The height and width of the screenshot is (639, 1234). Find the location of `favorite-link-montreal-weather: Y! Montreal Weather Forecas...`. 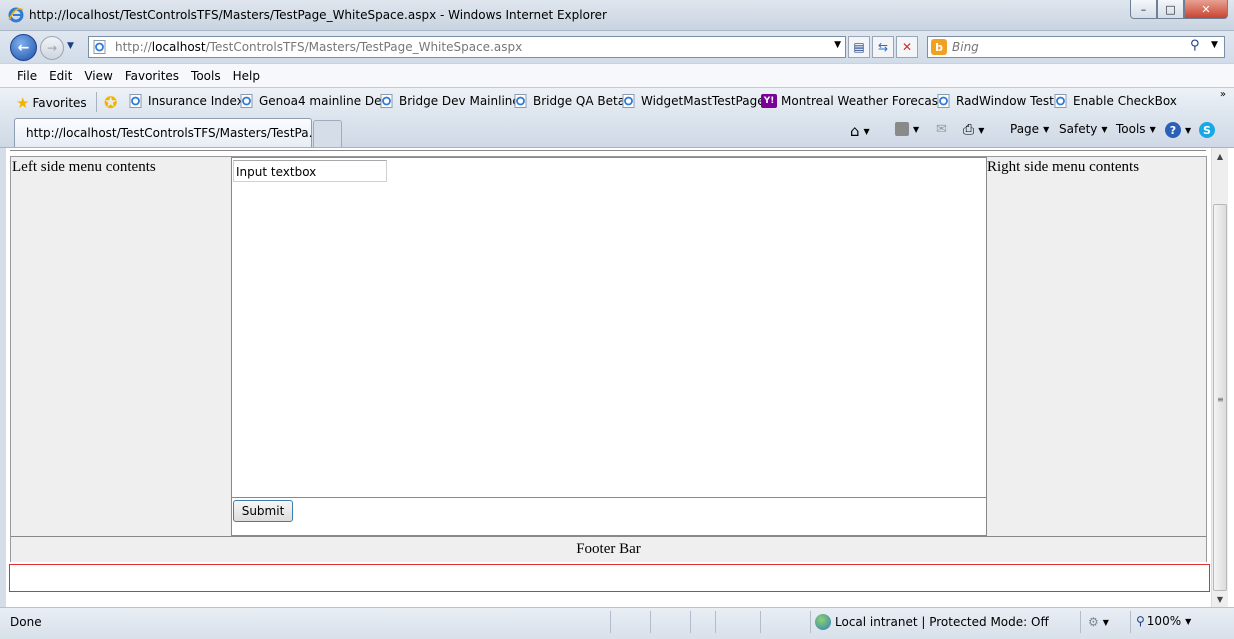

favorite-link-montreal-weather: Y! Montreal Weather Forecas... is located at coordinates (855, 101).